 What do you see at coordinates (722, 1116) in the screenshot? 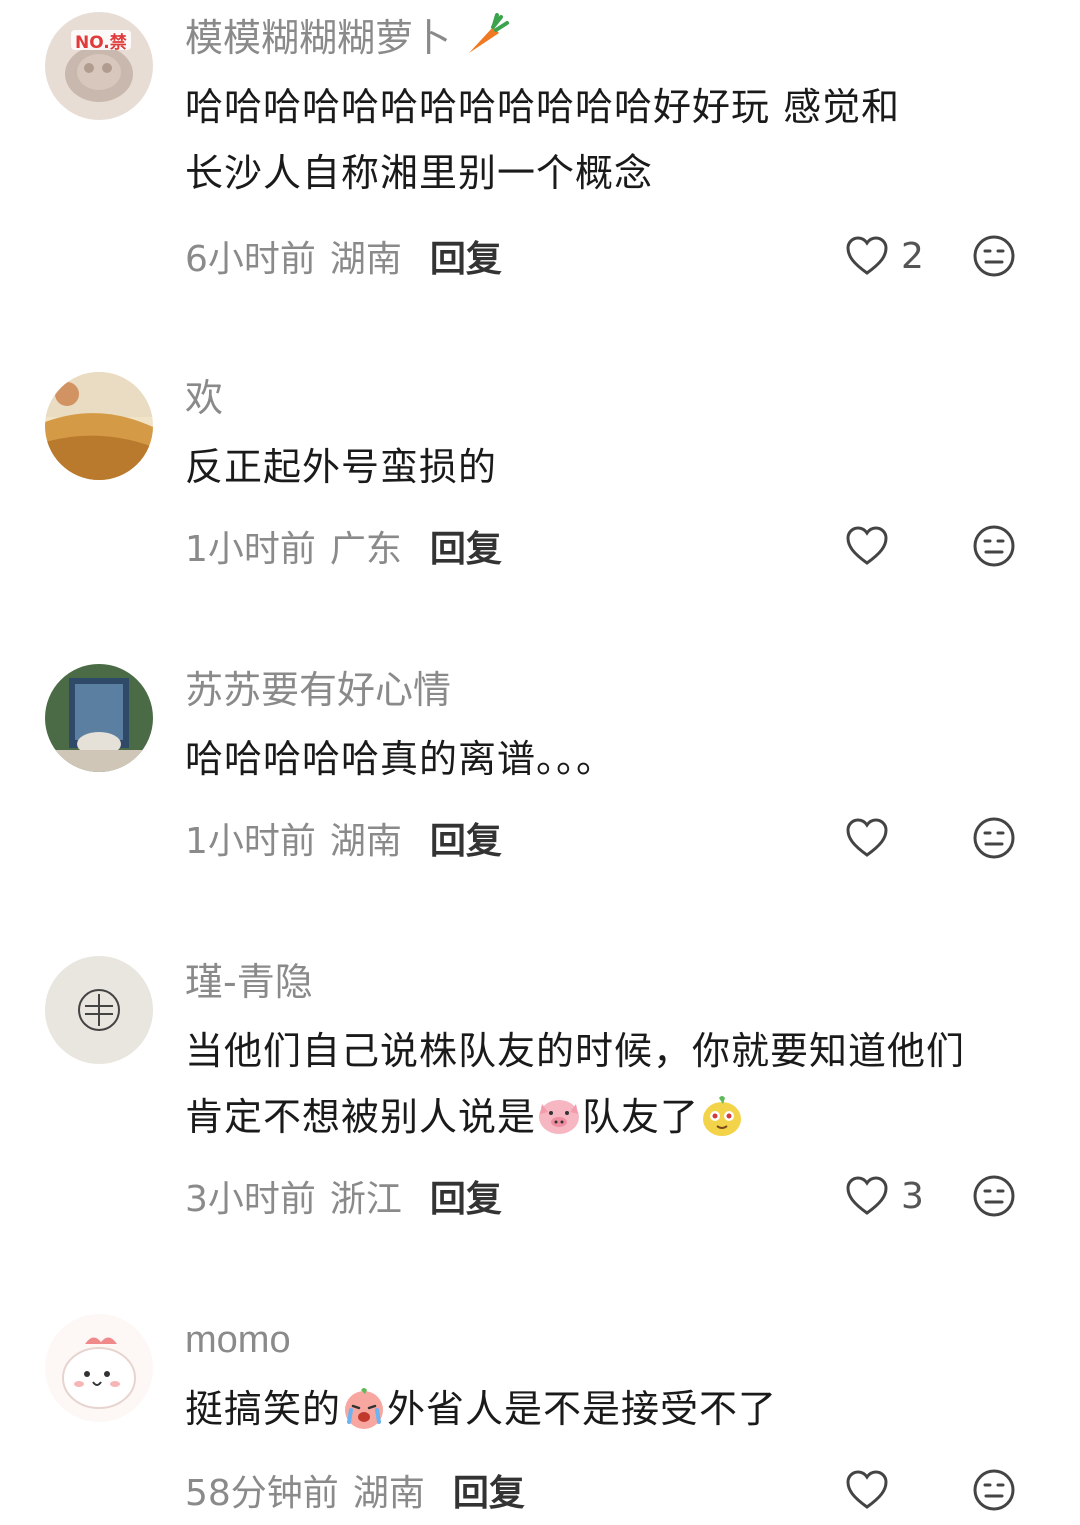
I see `yellow-creature-emoji` at bounding box center [722, 1116].